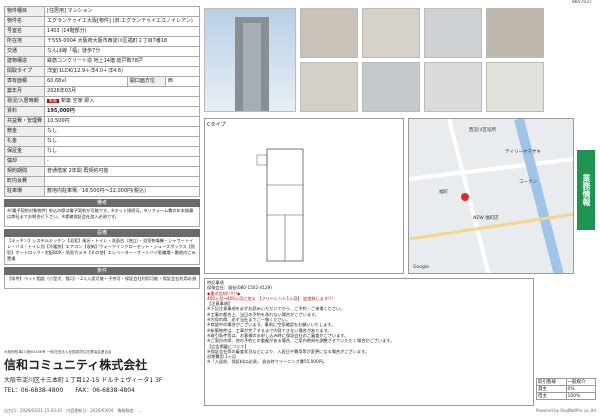 The image size is (600, 420). I want to click on spec-value: 60.68㎡, so click(86, 81).